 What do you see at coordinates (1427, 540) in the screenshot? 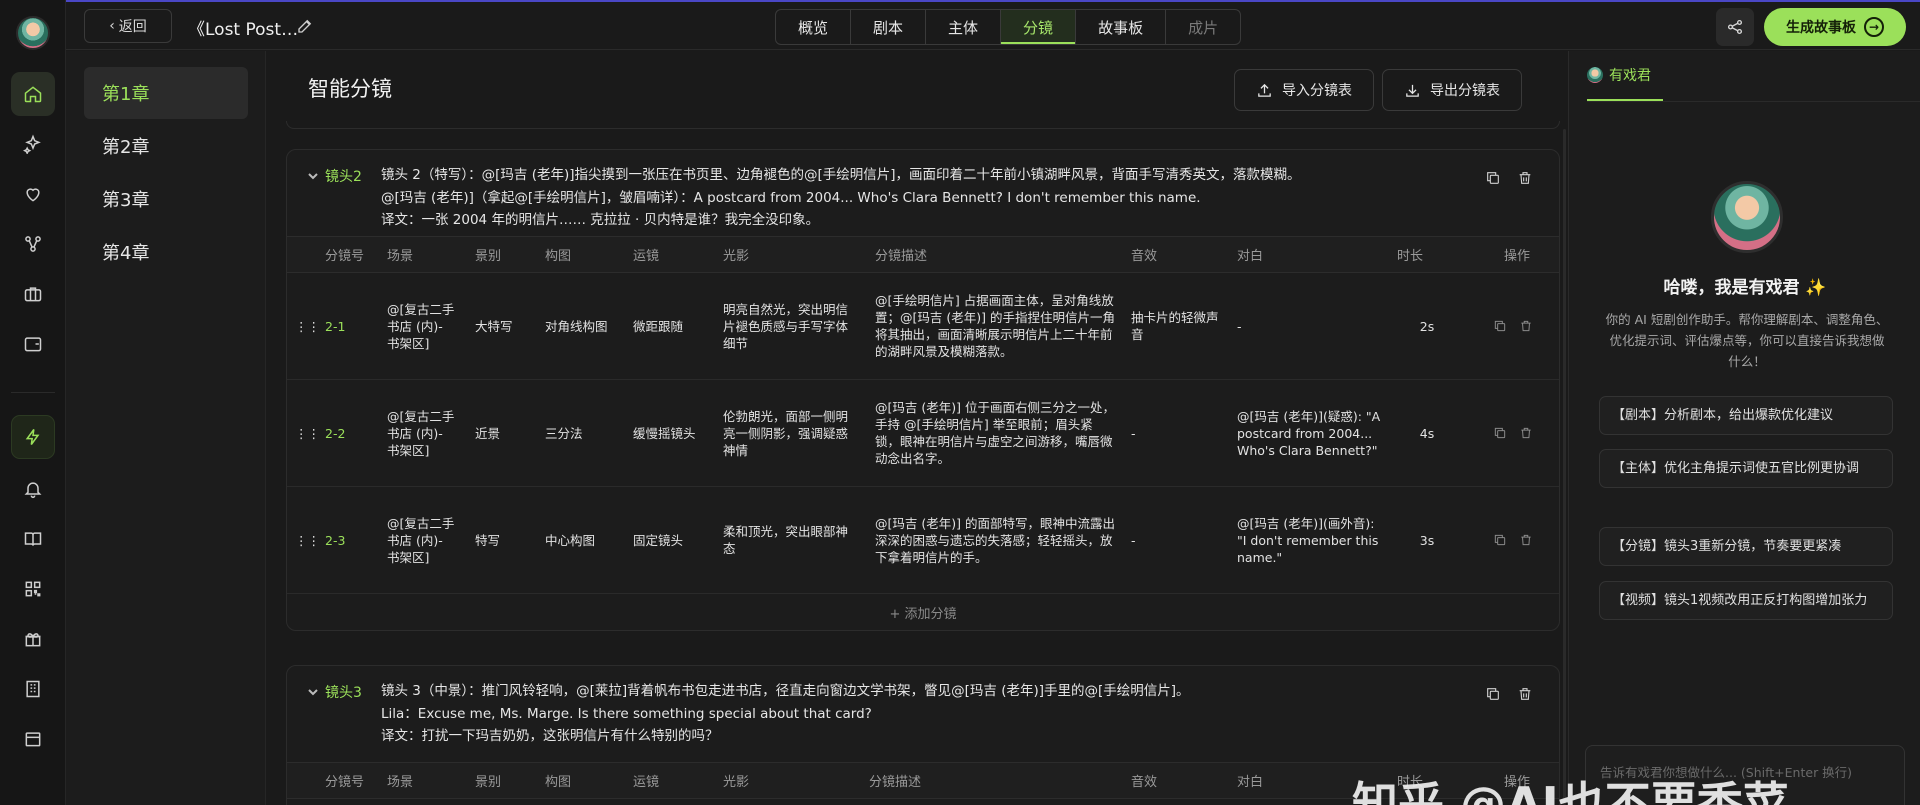
I see `duration-cell: 3s` at bounding box center [1427, 540].